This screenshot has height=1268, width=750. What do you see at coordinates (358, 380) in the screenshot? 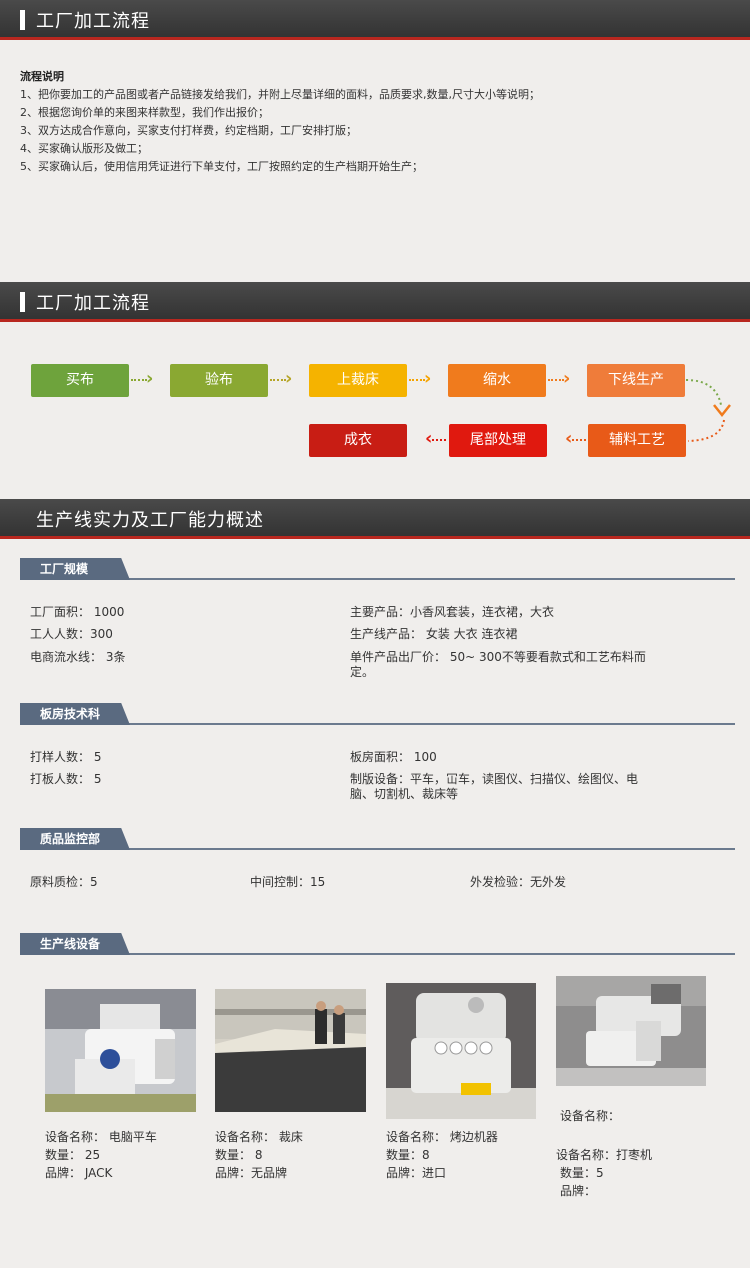
I see `flow-step-cutting: 上裁床` at bounding box center [358, 380].